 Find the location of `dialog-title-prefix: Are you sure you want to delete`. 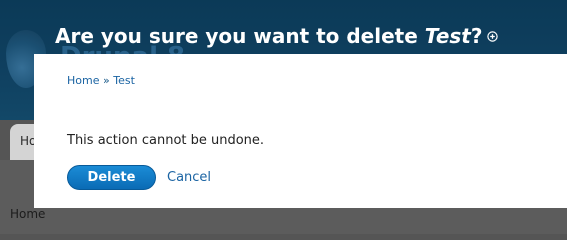

dialog-title-prefix: Are you sure you want to delete is located at coordinates (240, 36).